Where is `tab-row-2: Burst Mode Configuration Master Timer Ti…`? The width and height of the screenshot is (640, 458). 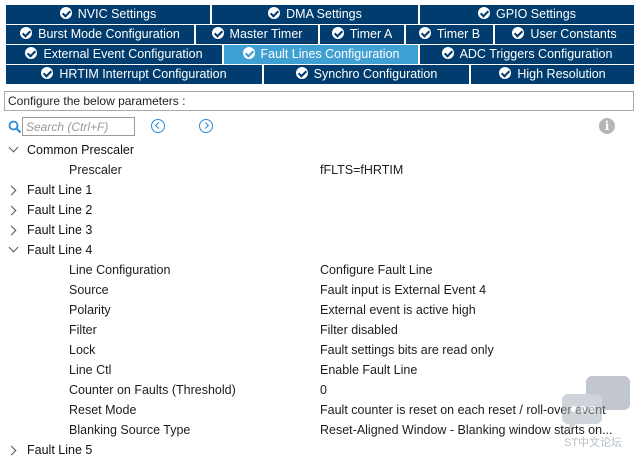
tab-row-2: Burst Mode Configuration Master Timer Ti… is located at coordinates (320, 35).